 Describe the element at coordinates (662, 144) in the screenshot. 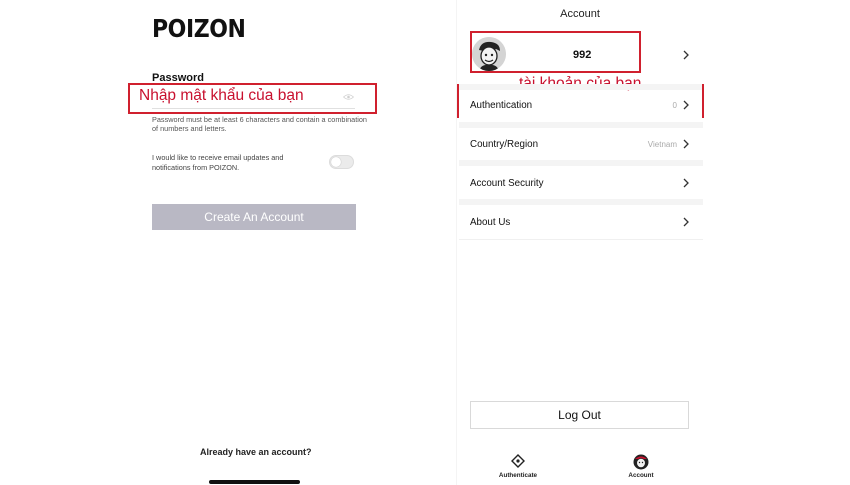

I see `menu-item-value: Vietnam` at that location.